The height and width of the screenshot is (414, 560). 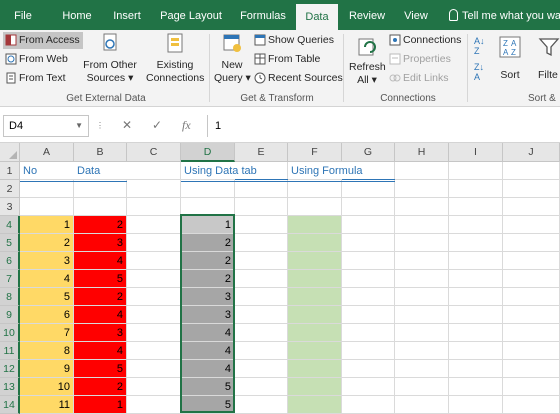 What do you see at coordinates (368, 387) in the screenshot?
I see `cell-g13` at bounding box center [368, 387].